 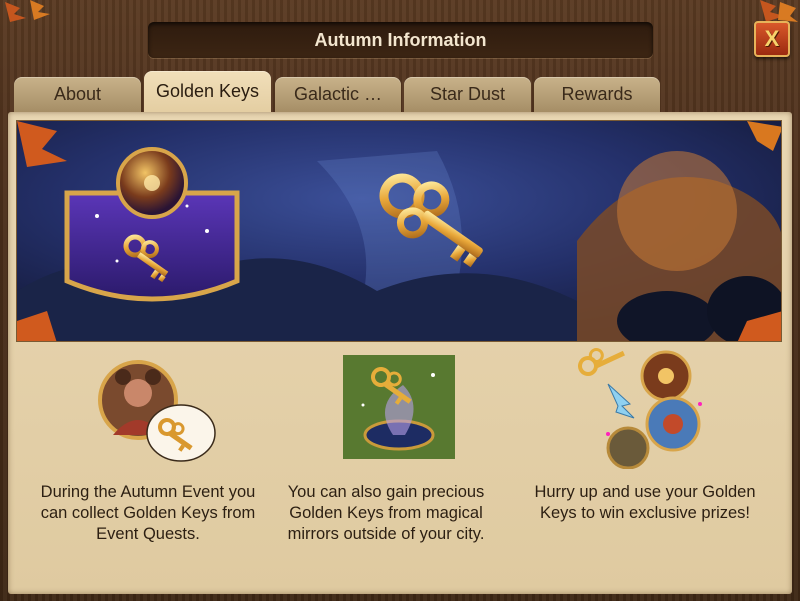 What do you see at coordinates (399, 407) in the screenshot?
I see `magic-mirror-icon` at bounding box center [399, 407].